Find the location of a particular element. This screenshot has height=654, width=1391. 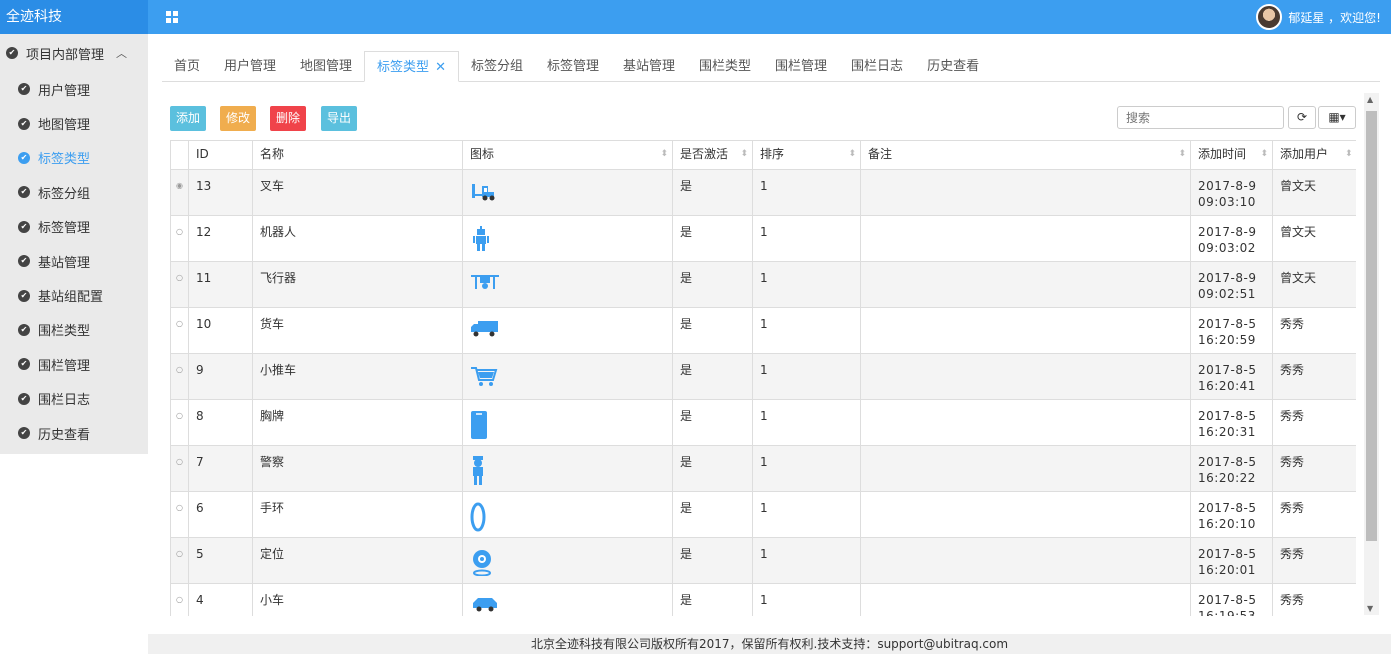

cell-name: 叉车 is located at coordinates (357, 192).